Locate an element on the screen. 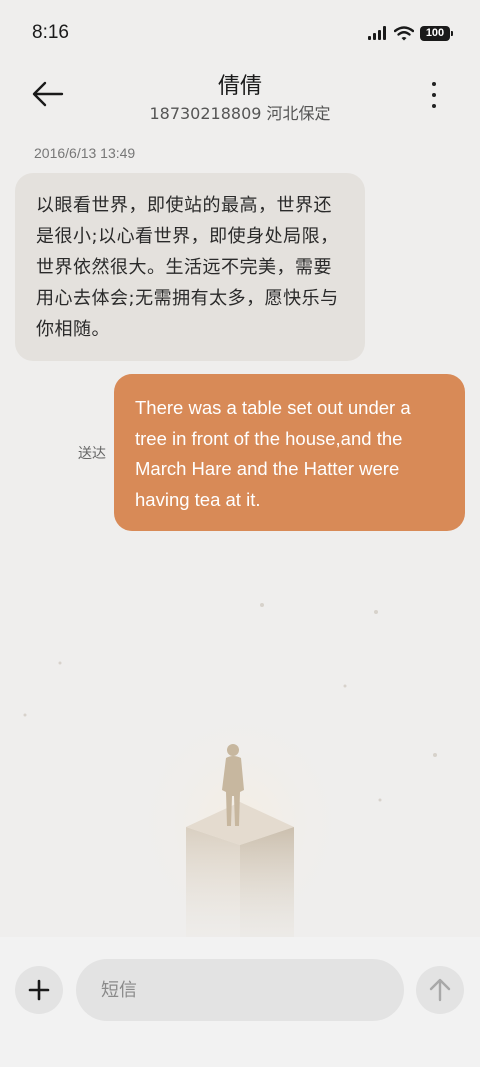 The height and width of the screenshot is (1067, 480). battery-icon: 100 is located at coordinates (436, 33).